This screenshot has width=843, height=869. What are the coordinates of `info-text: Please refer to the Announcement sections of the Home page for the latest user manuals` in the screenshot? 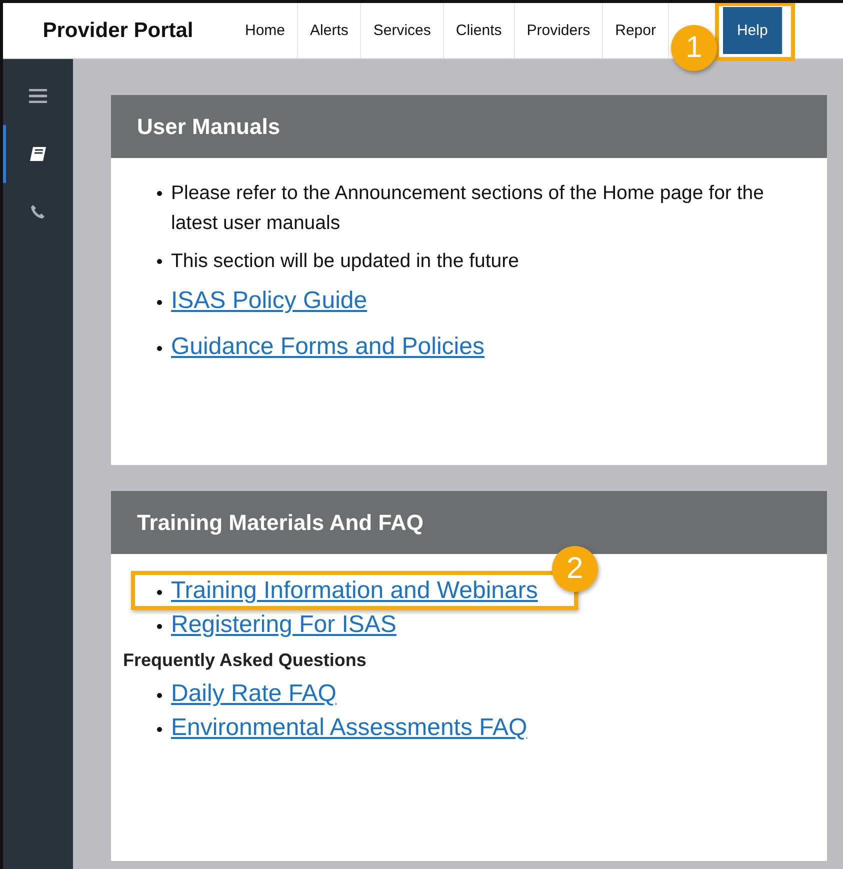 It's located at (468, 208).